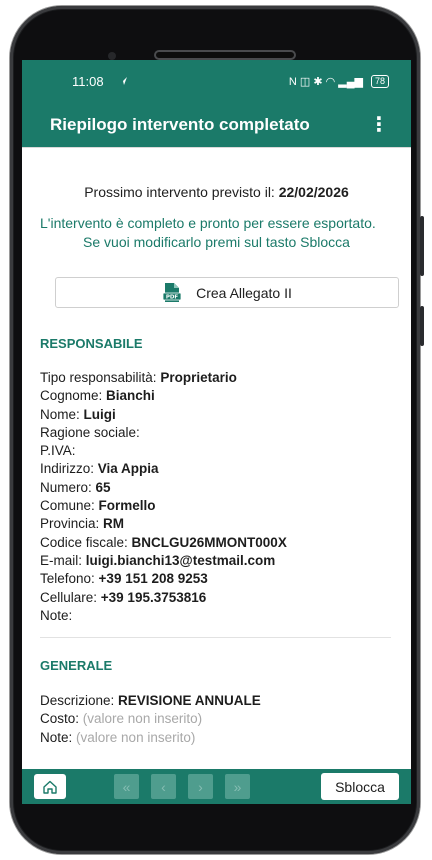 The image size is (432, 860). I want to click on field-row: Provincia: RM, so click(225, 524).